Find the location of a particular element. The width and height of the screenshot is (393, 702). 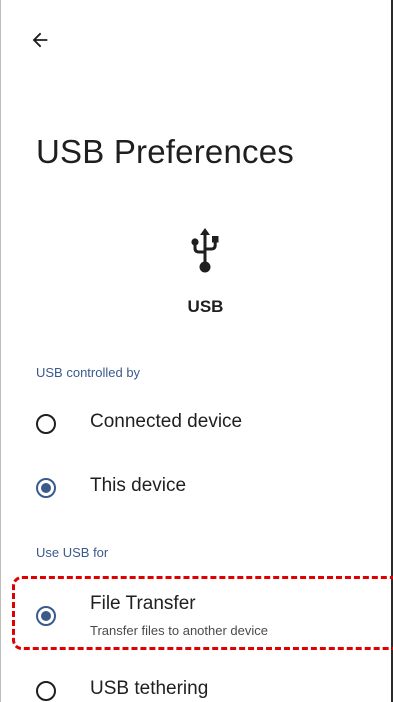

back-button is located at coordinates (40, 40).